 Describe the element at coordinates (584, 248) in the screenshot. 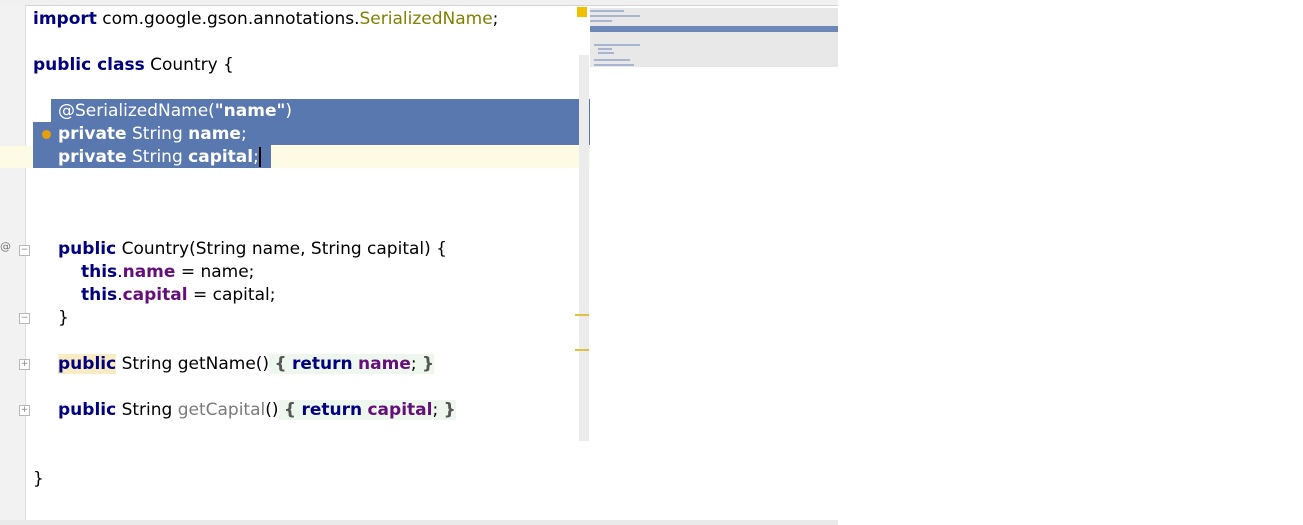

I see `vertical-scrollbar` at that location.